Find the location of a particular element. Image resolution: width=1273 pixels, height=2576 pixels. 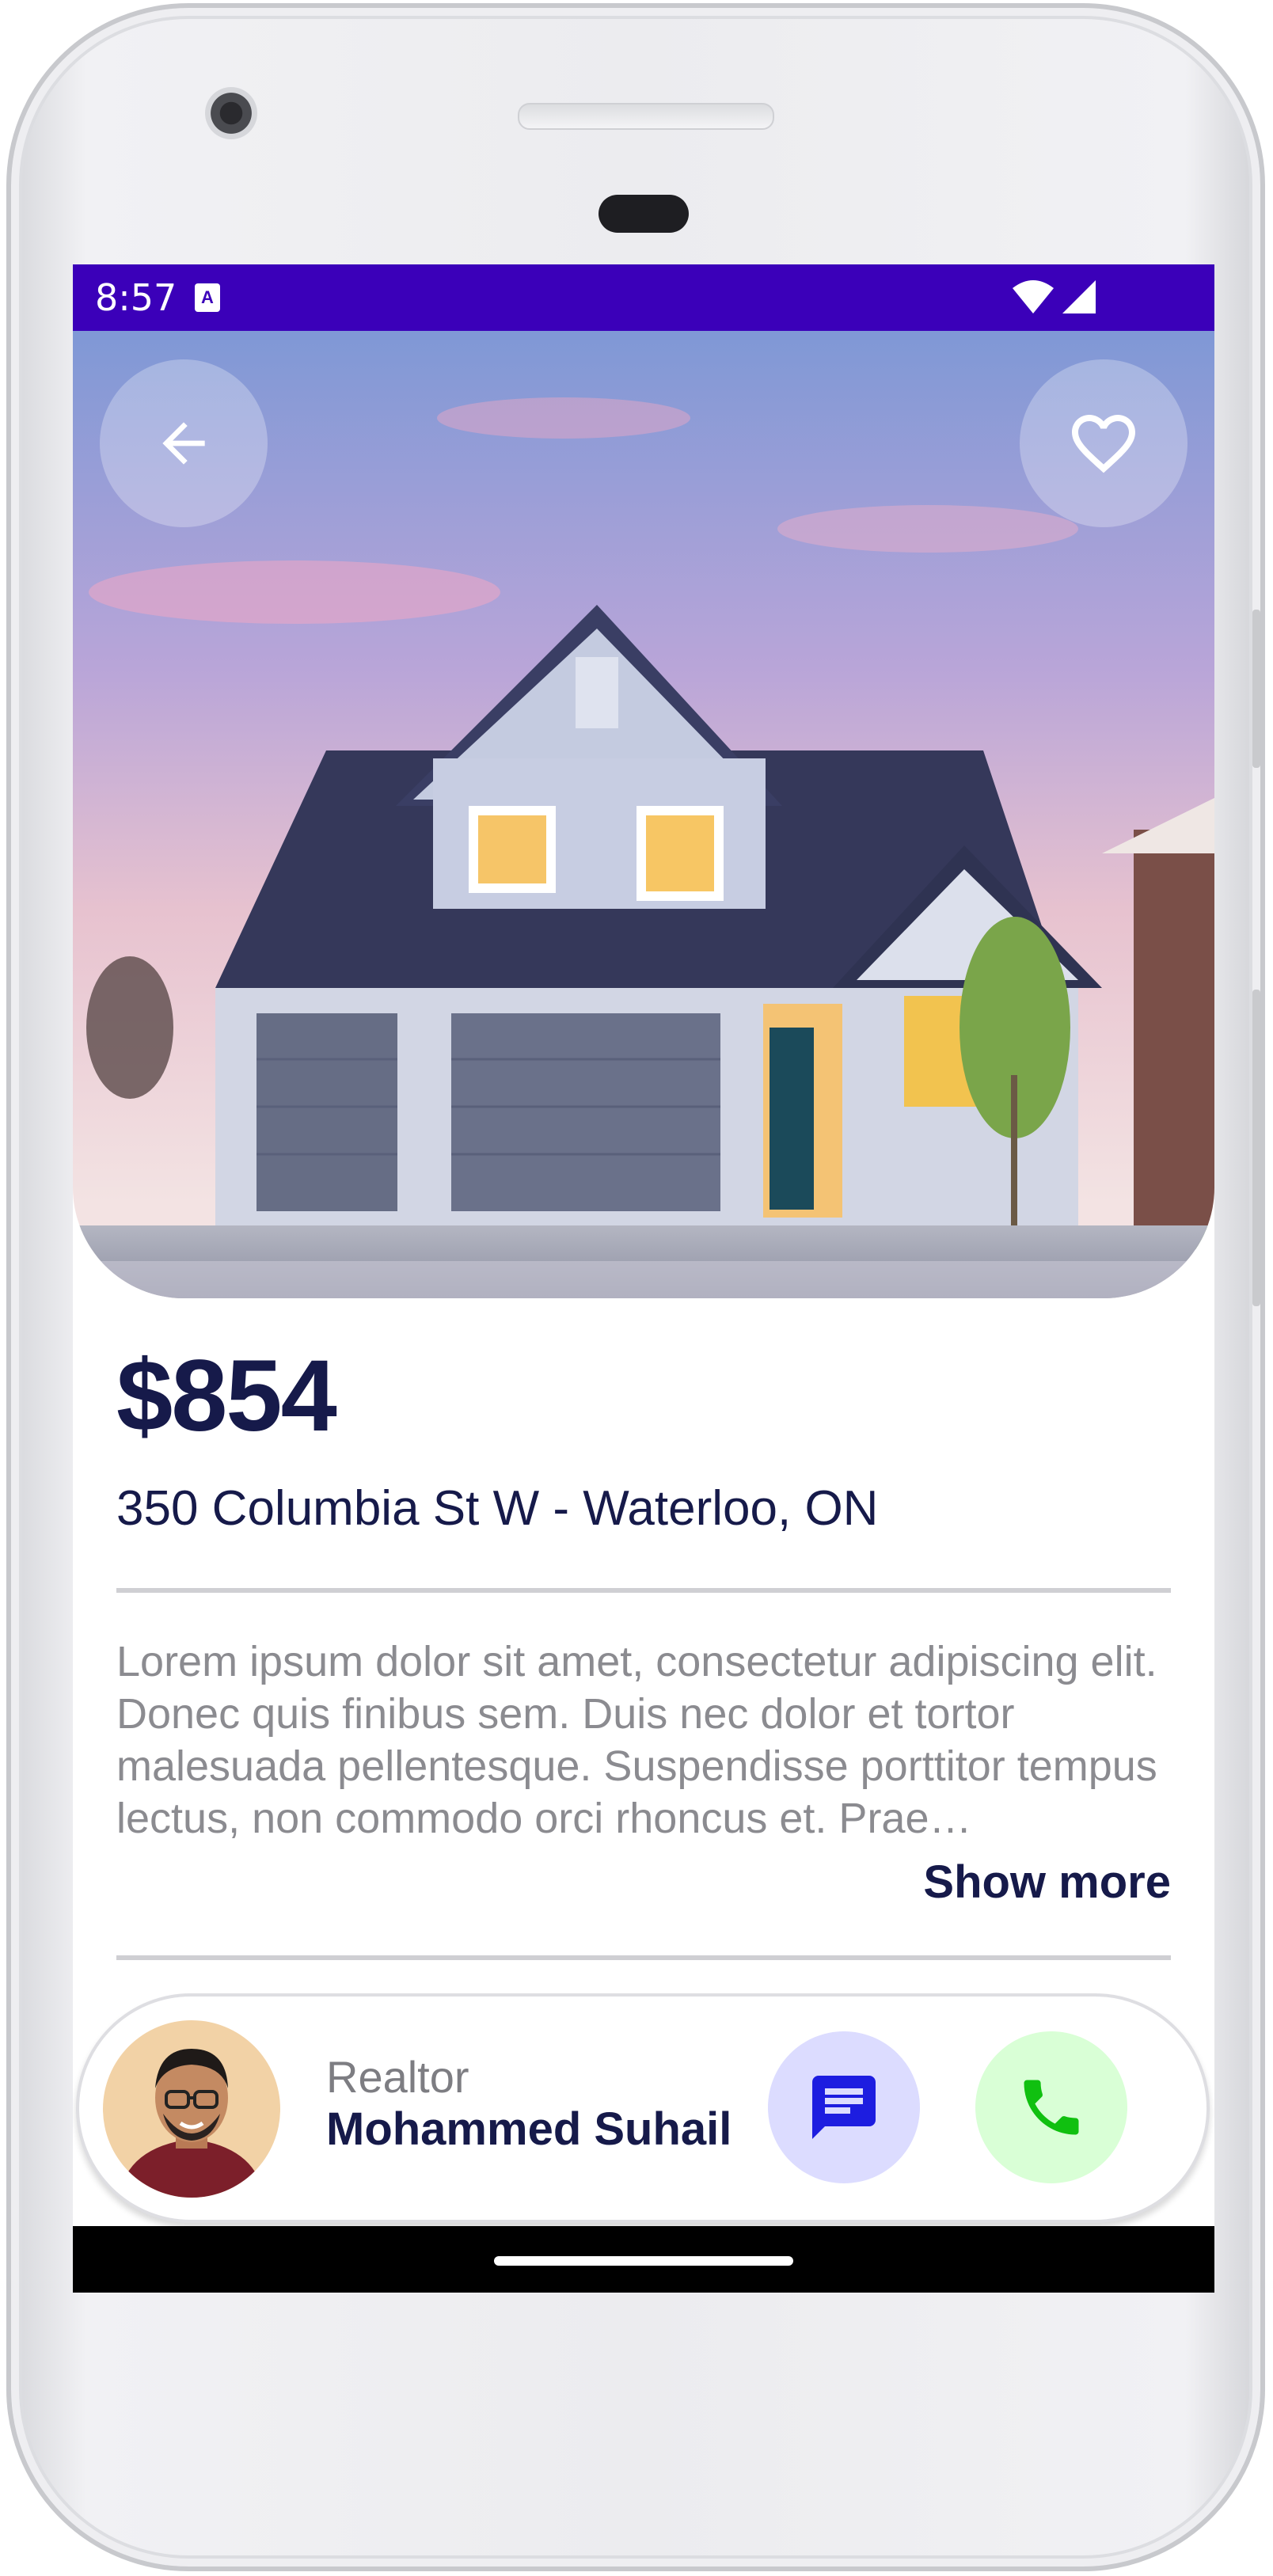

show-more-link: Show more is located at coordinates (1047, 1883).